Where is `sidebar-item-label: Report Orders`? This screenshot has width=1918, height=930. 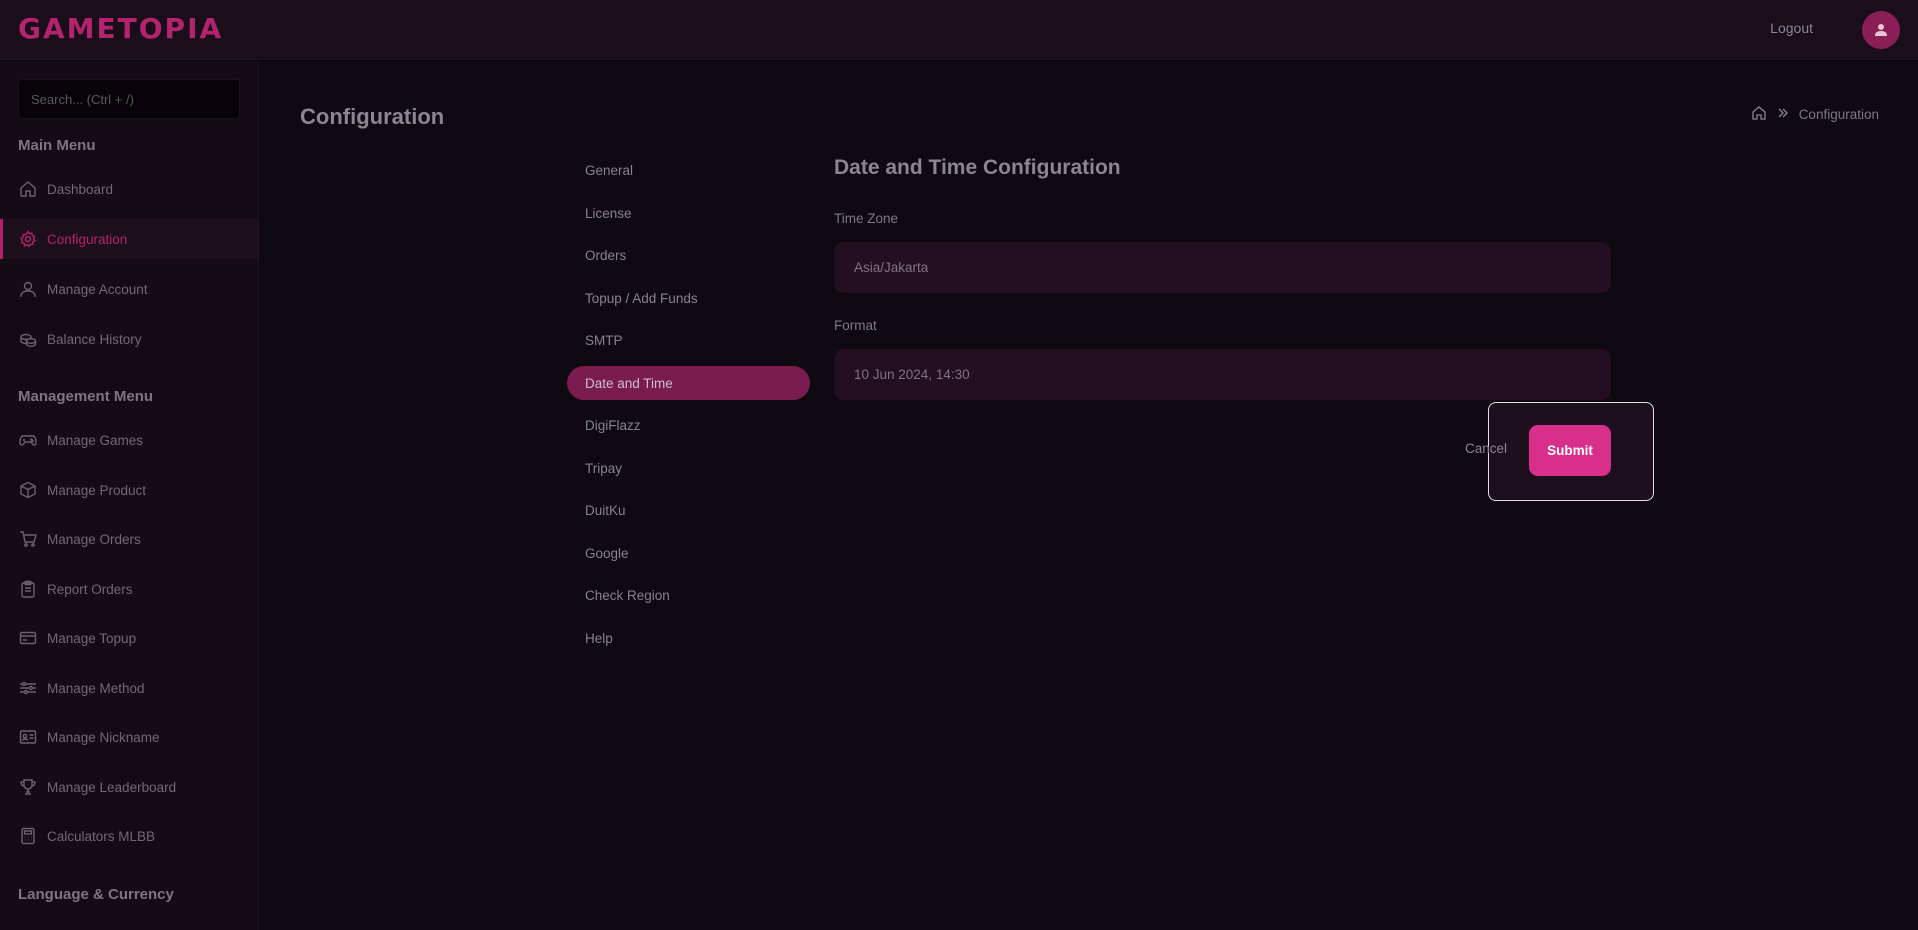
sidebar-item-label: Report Orders is located at coordinates (90, 589).